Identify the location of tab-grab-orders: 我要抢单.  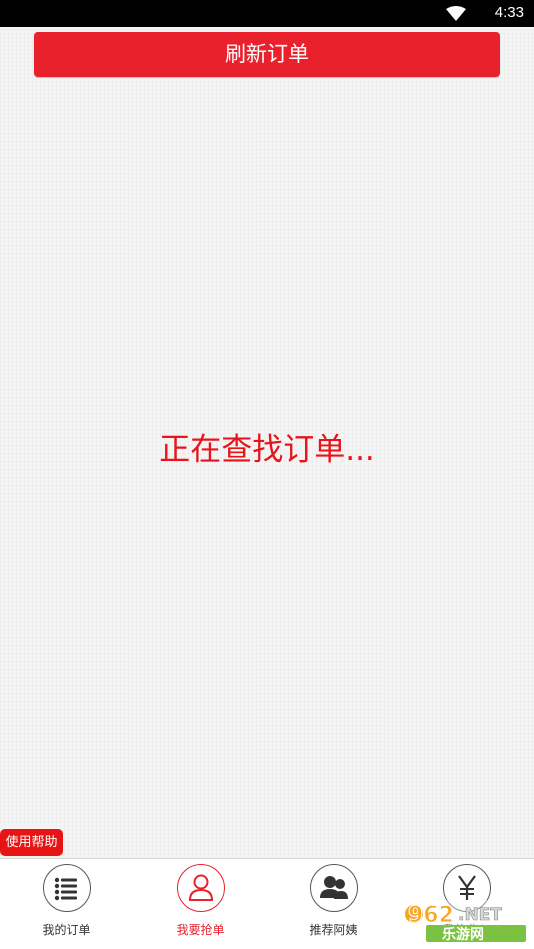
(200, 904).